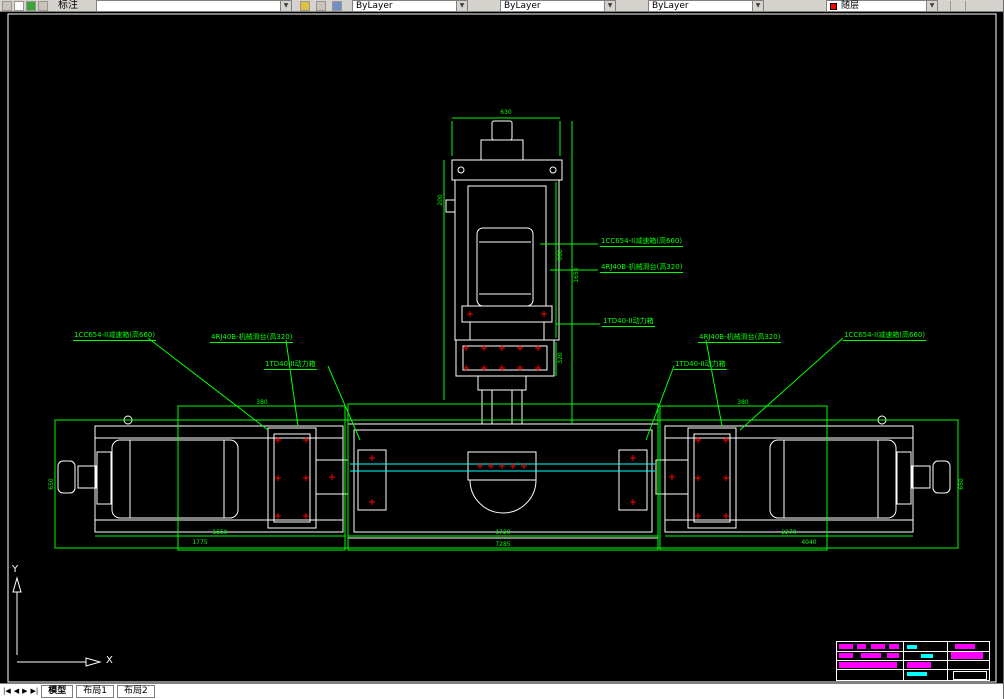 This screenshot has width=1004, height=699. Describe the element at coordinates (410, 5) in the screenshot. I see `color-combo: ByLayer ▼` at that location.